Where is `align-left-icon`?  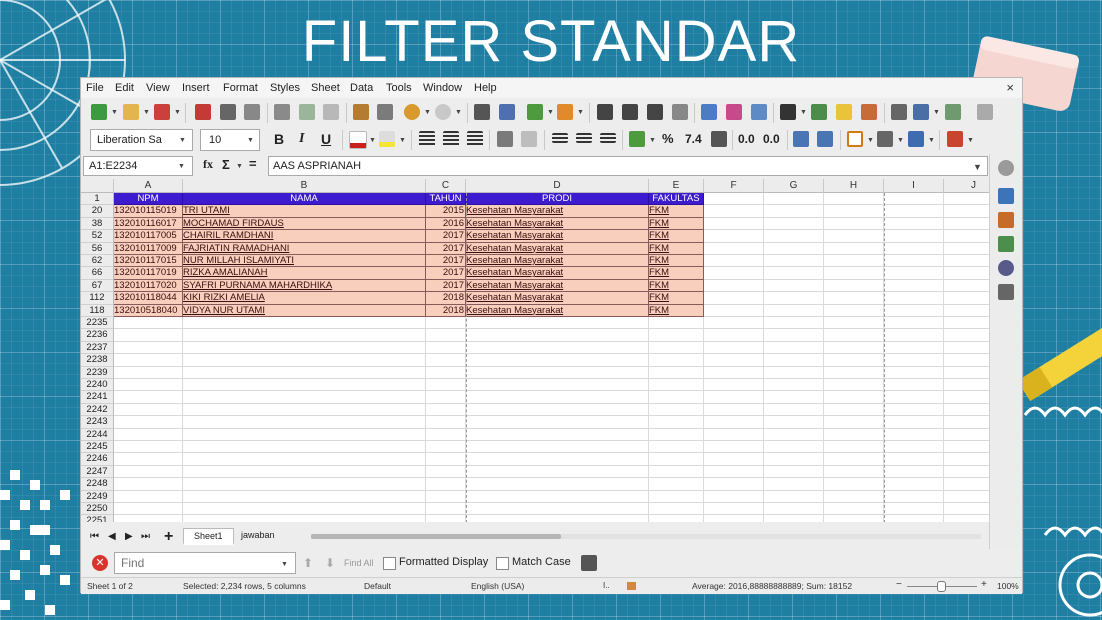
align-left-icon is located at coordinates (427, 139).